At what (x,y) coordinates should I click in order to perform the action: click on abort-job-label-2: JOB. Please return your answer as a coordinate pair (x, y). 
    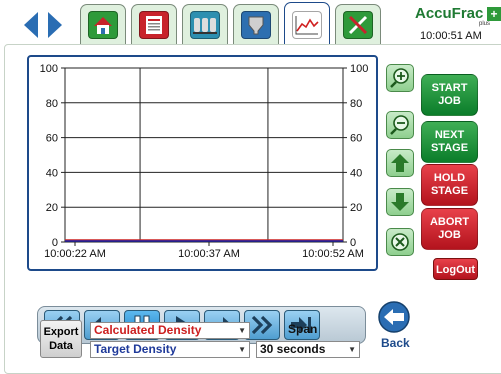
    Looking at the image, I should click on (449, 235).